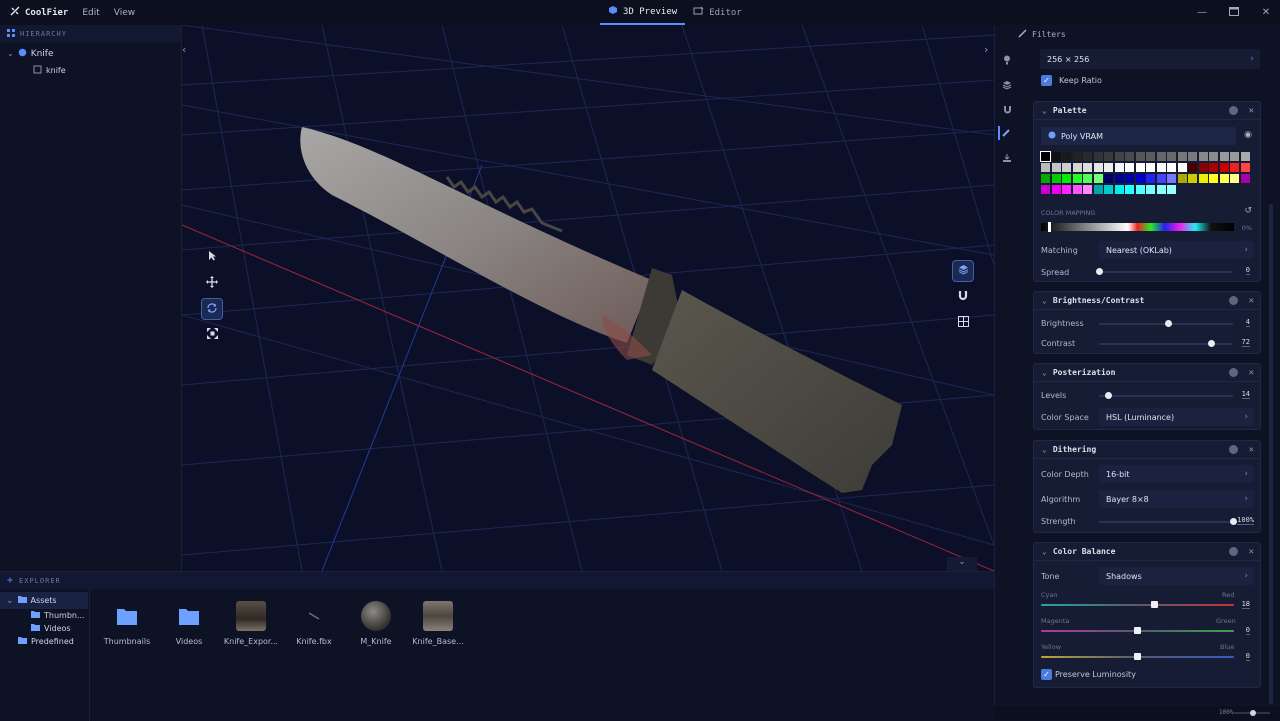  What do you see at coordinates (1137, 630) in the screenshot?
I see `magenta-green-slider` at bounding box center [1137, 630].